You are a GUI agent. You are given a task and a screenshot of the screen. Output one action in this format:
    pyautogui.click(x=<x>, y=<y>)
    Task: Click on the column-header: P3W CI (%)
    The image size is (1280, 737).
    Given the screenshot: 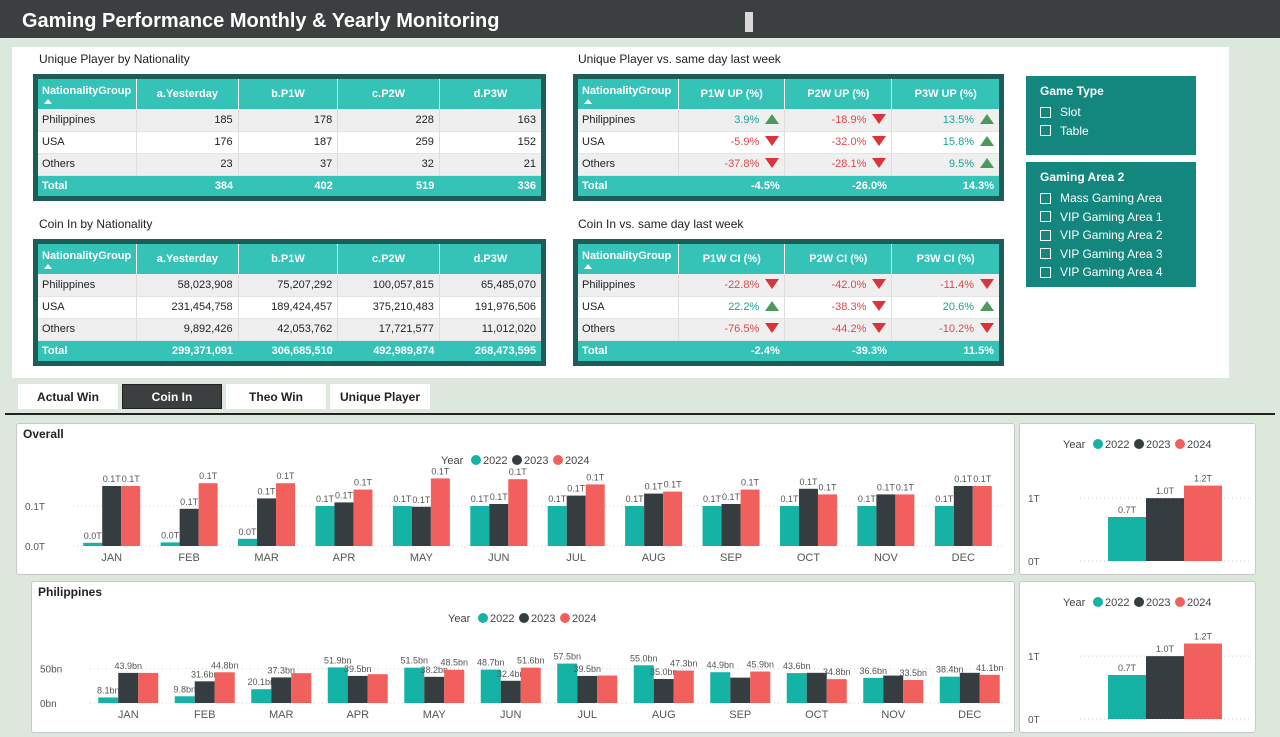 What is the action you would take?
    pyautogui.click(x=945, y=259)
    